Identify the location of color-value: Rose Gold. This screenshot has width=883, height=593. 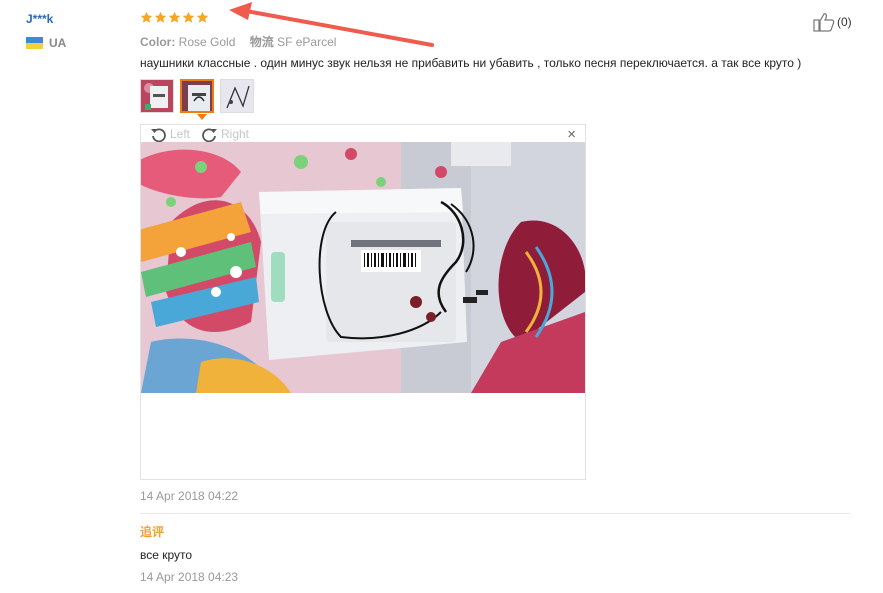
(207, 42).